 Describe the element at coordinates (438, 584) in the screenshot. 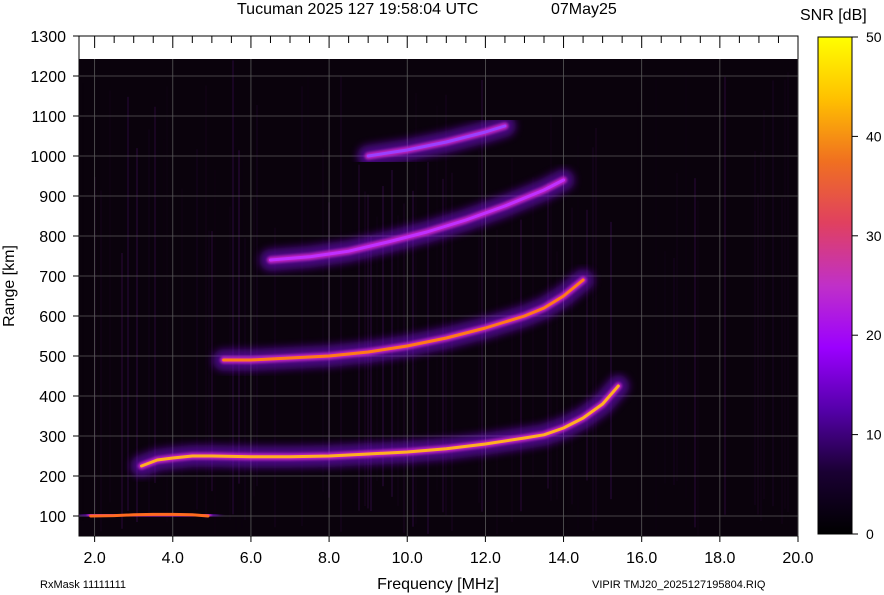

I see `x-axis-label: Frequency [MHz]` at that location.